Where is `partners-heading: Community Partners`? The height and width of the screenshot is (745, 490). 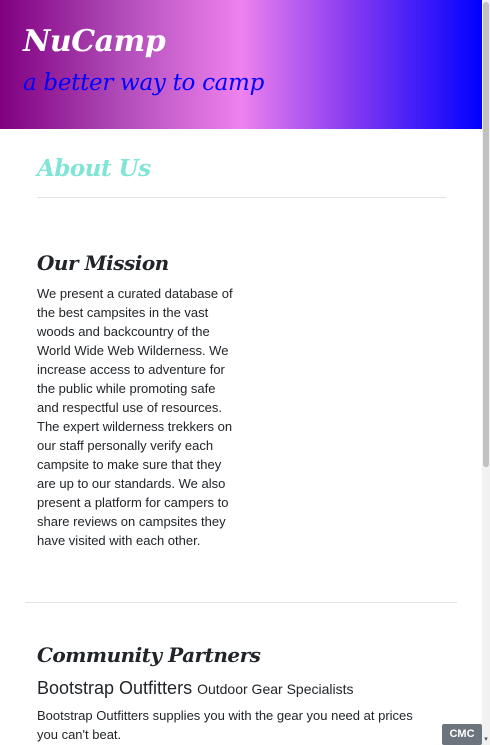 partners-heading: Community Partners is located at coordinates (149, 655).